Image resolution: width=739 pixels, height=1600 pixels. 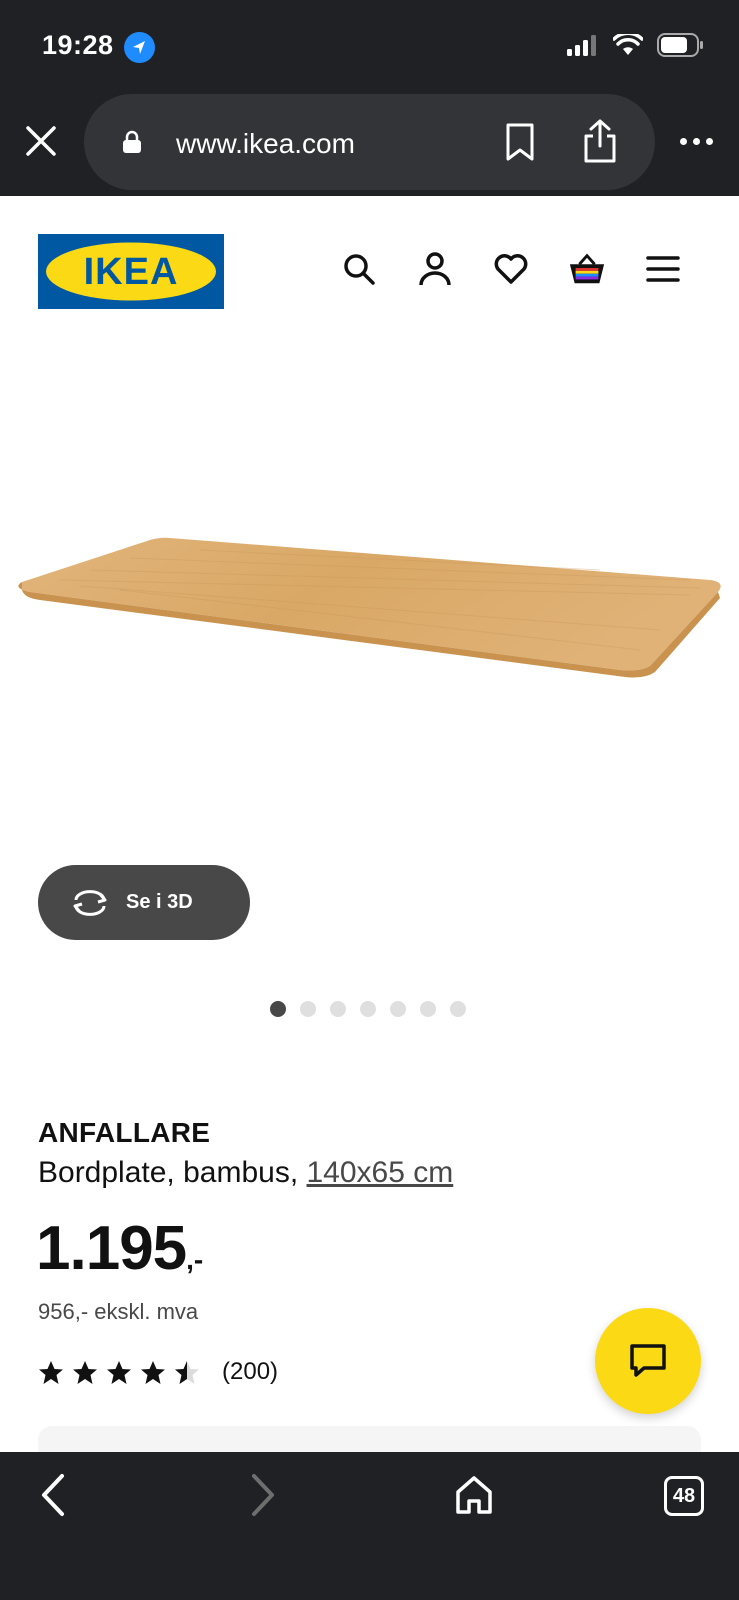 What do you see at coordinates (581, 45) in the screenshot?
I see `signal-icon` at bounding box center [581, 45].